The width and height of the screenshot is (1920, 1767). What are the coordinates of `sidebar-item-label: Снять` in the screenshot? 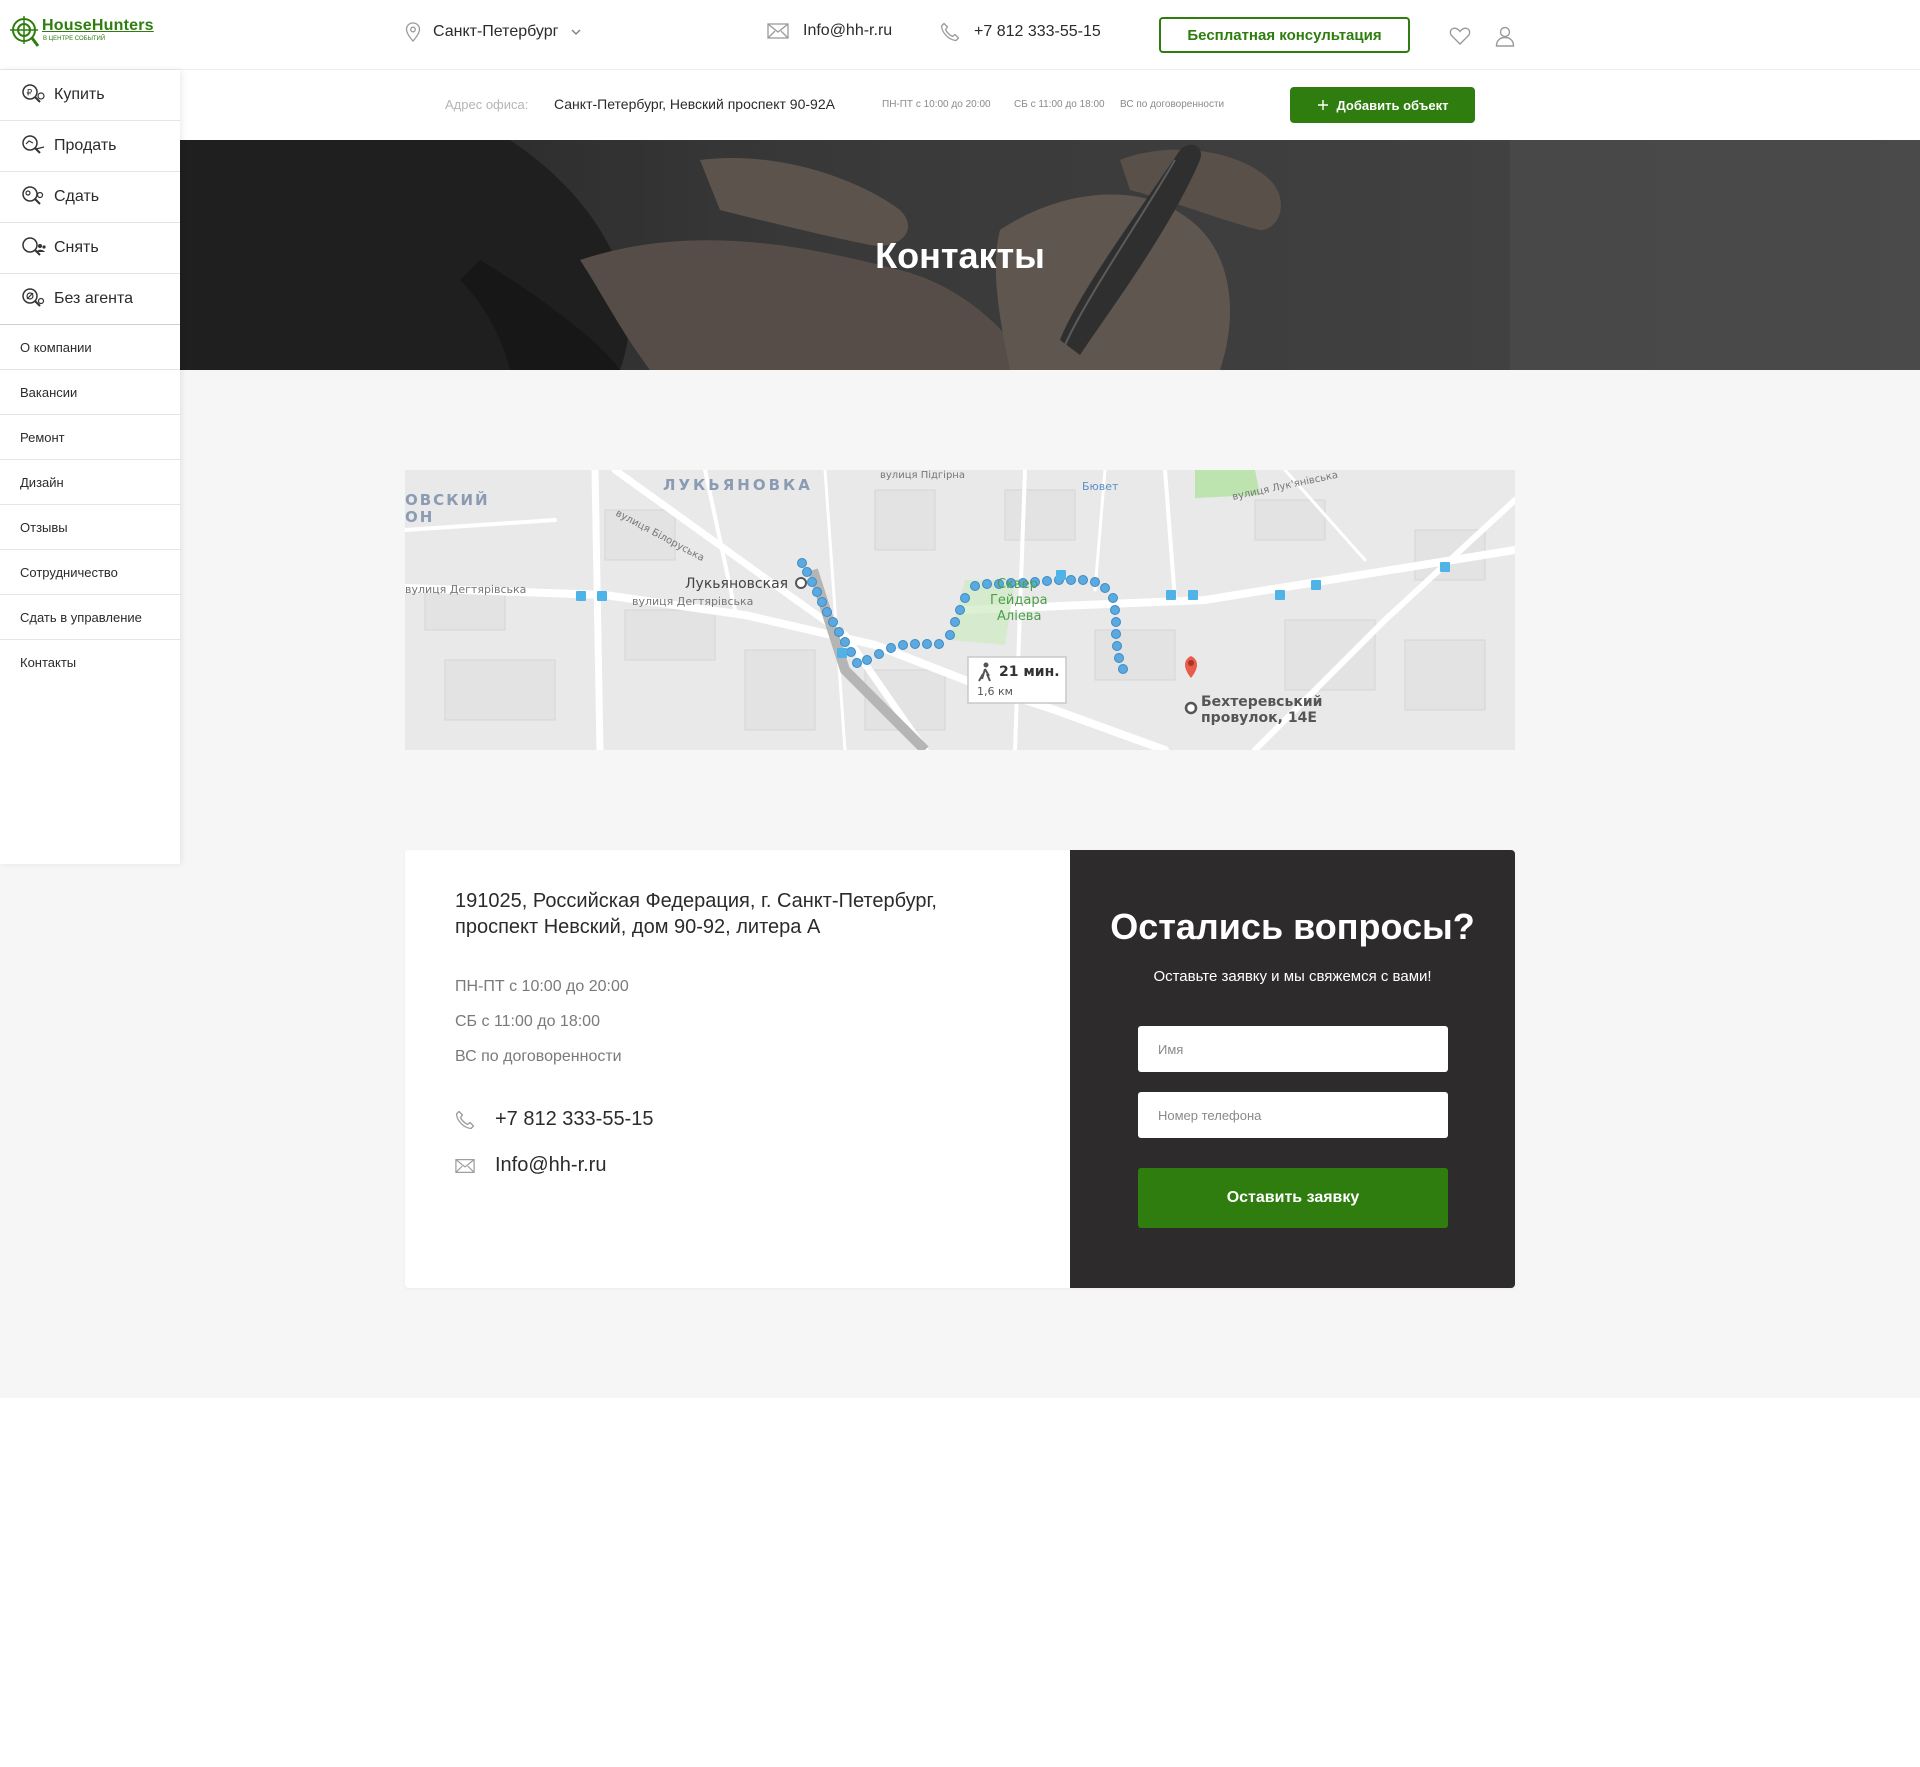 It's located at (76, 247).